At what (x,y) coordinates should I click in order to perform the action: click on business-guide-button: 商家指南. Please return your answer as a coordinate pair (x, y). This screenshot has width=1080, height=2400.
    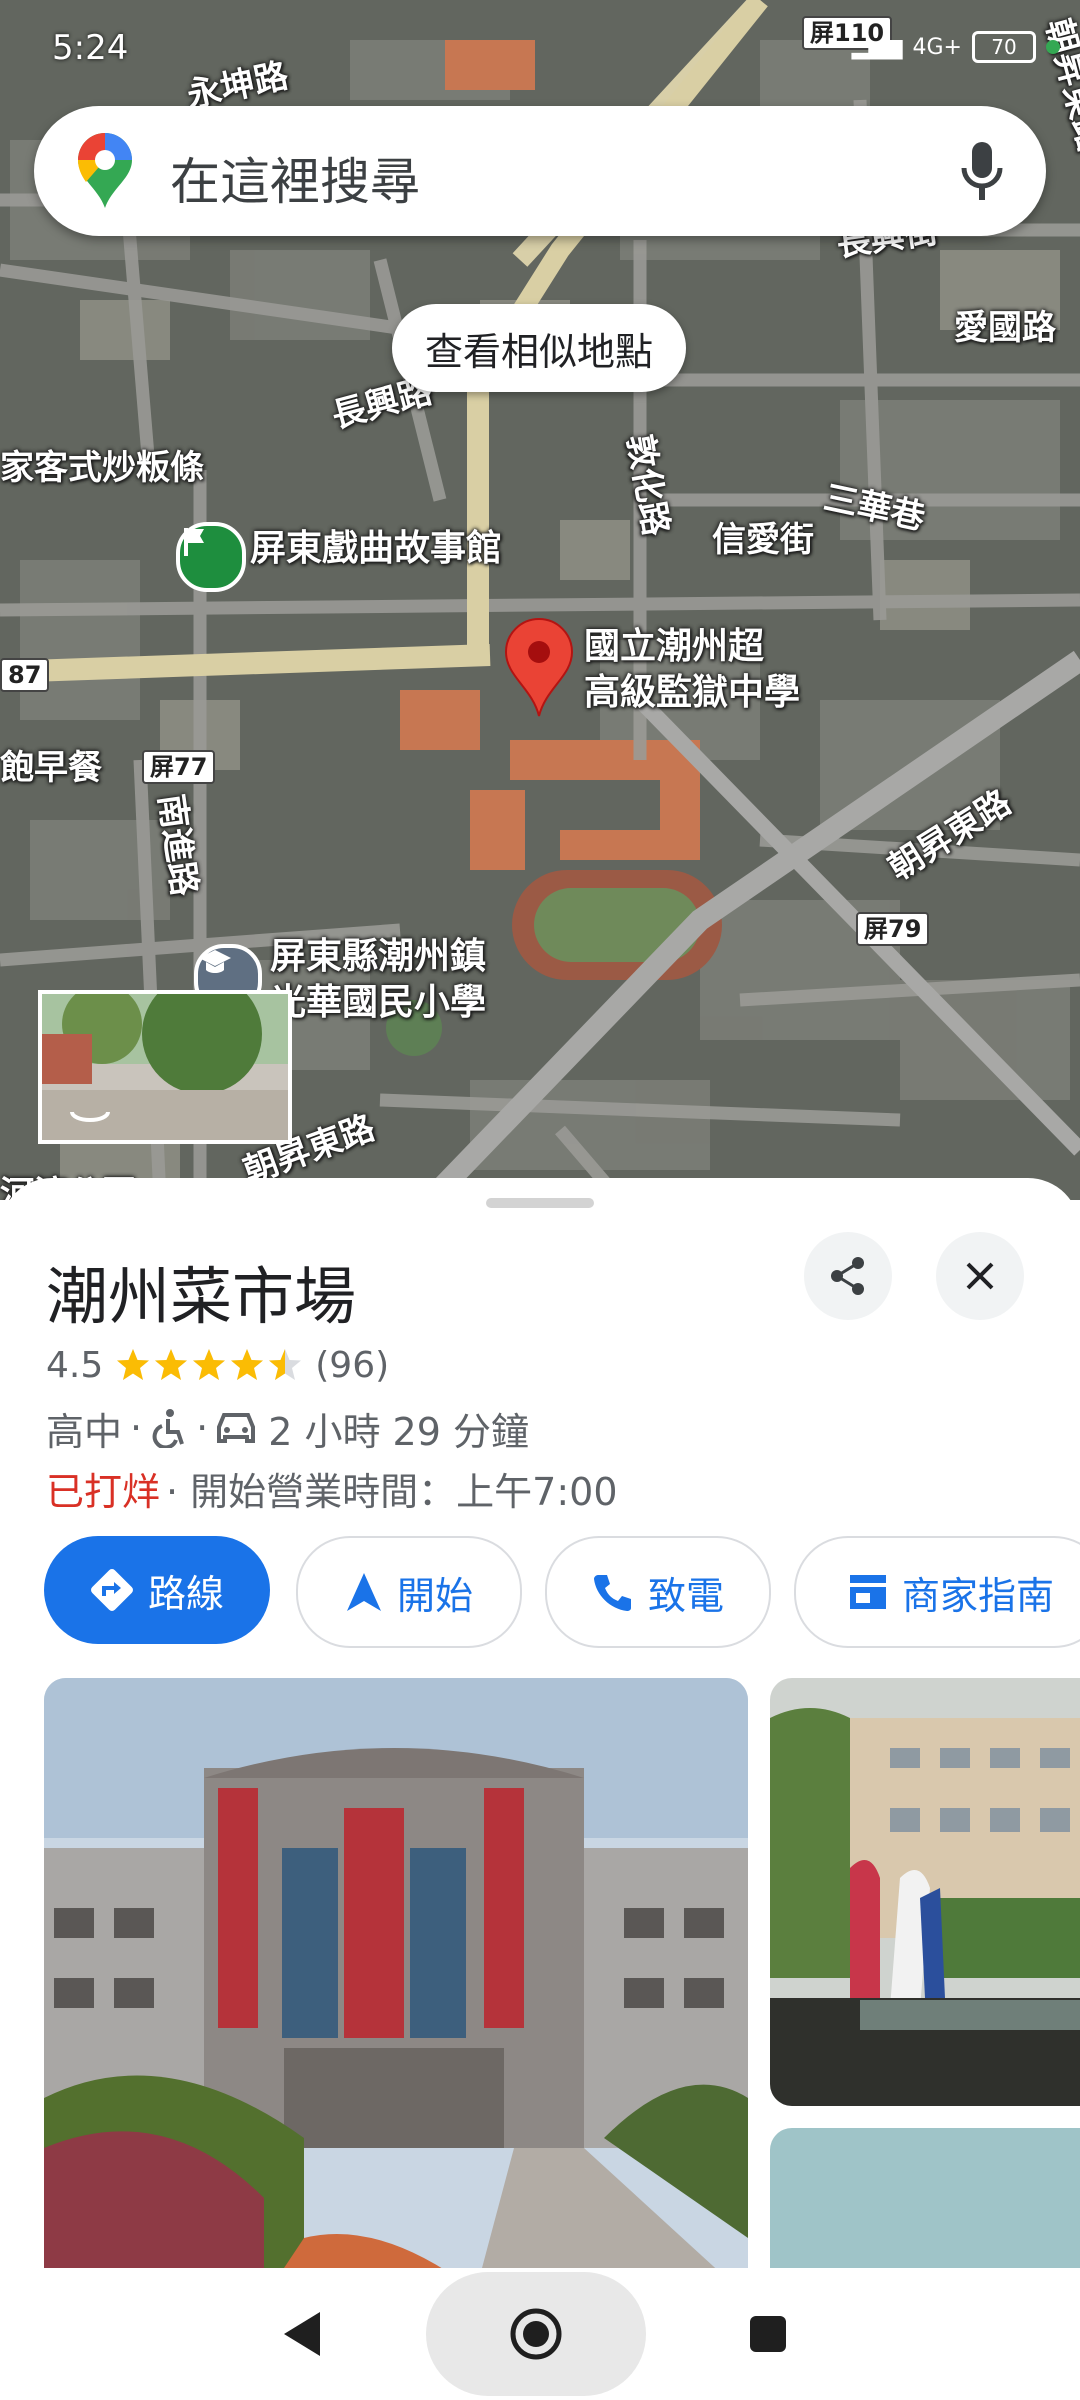
    Looking at the image, I should click on (937, 1592).